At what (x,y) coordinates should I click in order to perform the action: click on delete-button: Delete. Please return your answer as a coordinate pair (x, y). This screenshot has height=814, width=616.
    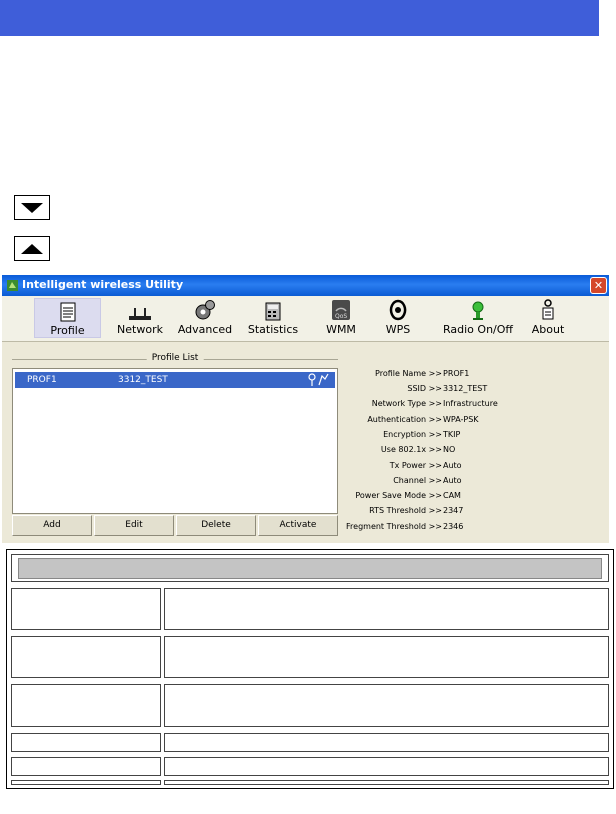
    Looking at the image, I should click on (216, 525).